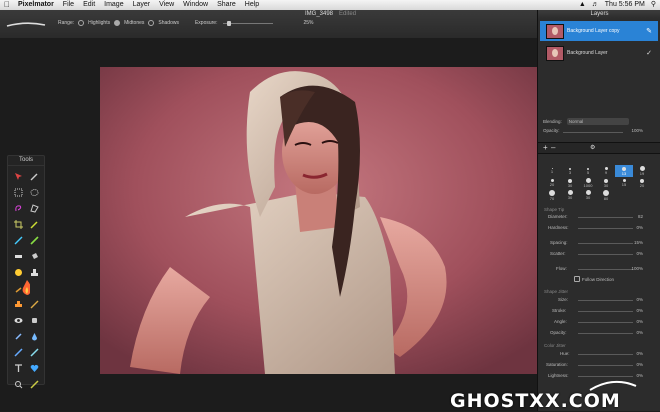 The image size is (660, 412). I want to click on stamp-icon, so click(18, 304).